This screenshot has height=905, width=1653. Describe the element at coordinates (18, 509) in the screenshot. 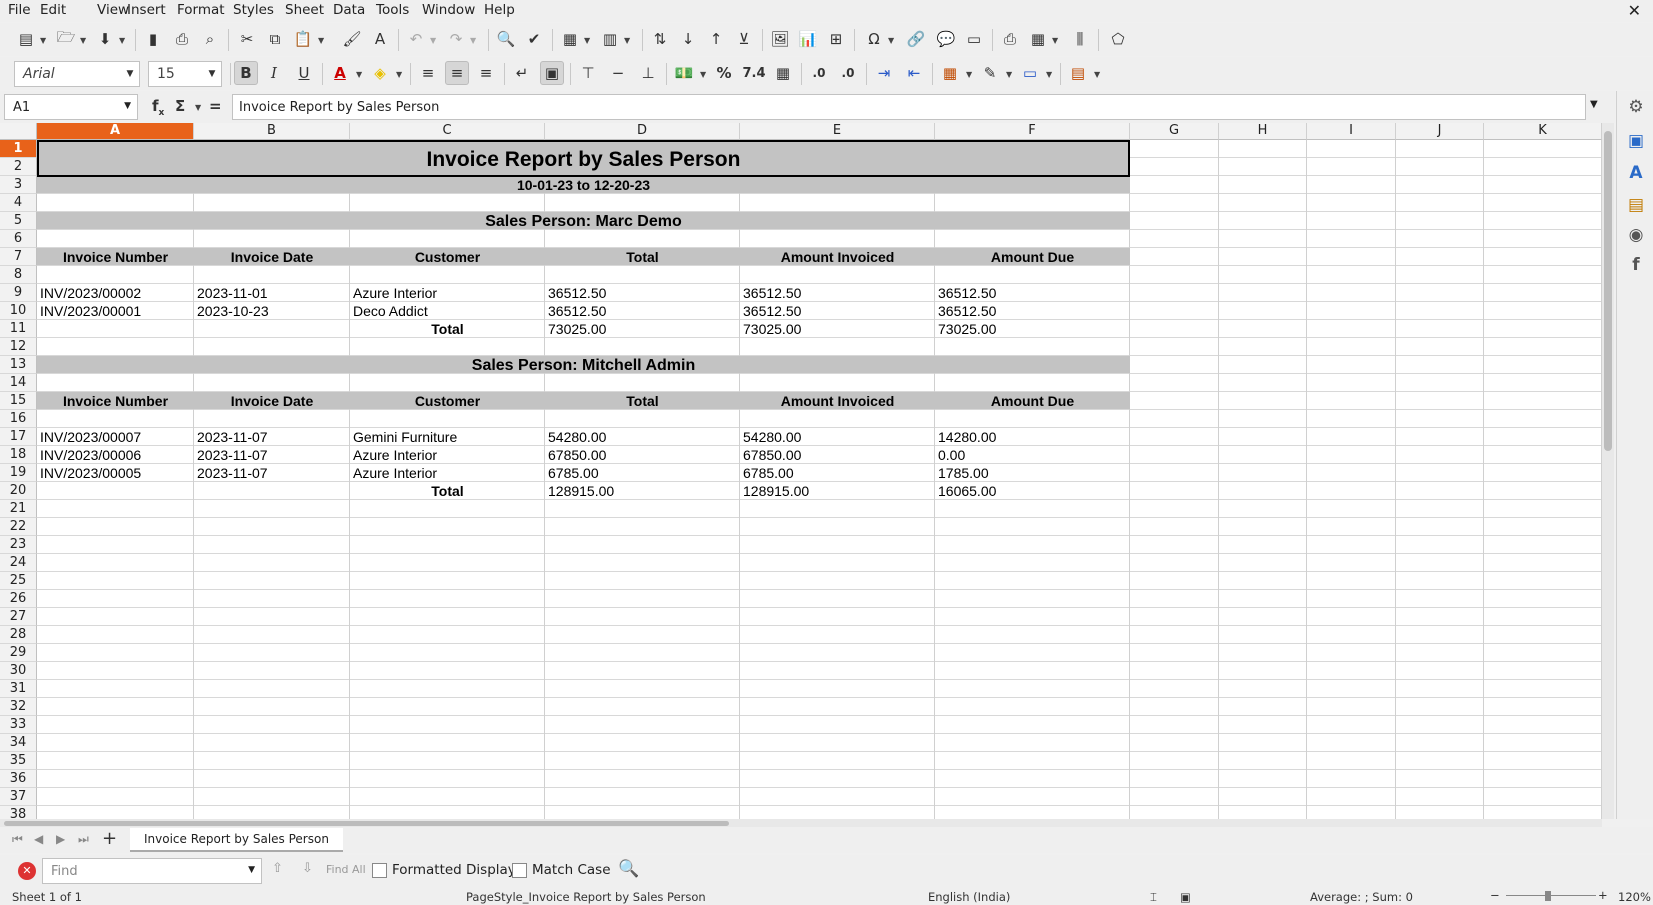

I see `row-header: 21` at that location.